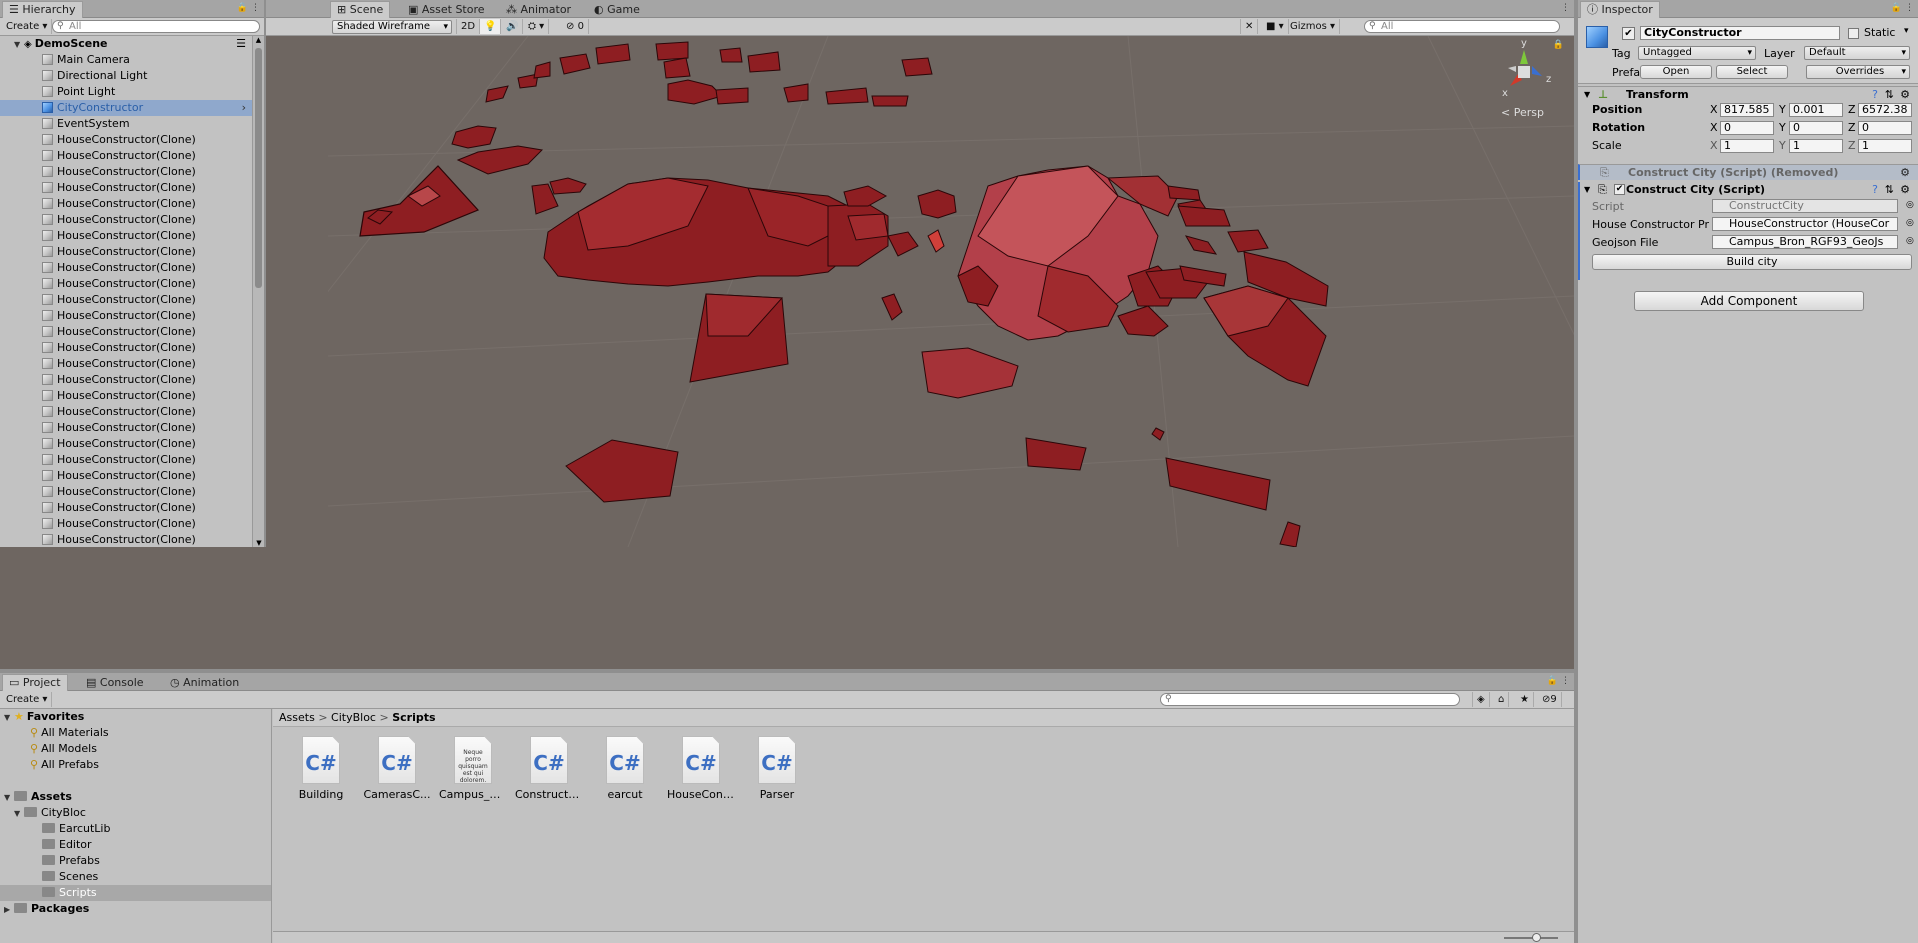 The width and height of the screenshot is (1918, 943). I want to click on scale-z-input: 1, so click(1885, 146).